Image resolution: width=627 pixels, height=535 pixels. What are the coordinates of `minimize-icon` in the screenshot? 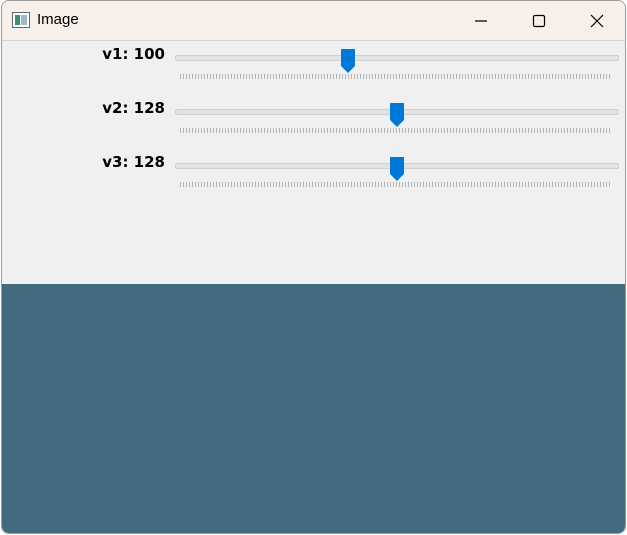 It's located at (481, 21).